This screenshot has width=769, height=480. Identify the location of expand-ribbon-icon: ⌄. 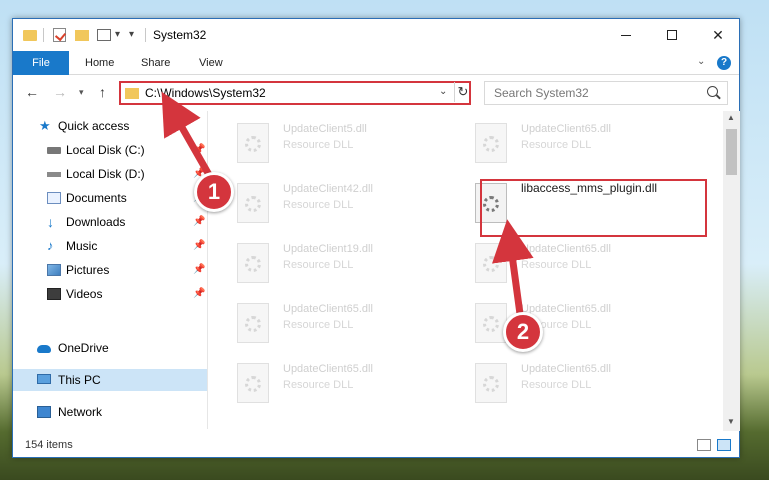
(701, 61).